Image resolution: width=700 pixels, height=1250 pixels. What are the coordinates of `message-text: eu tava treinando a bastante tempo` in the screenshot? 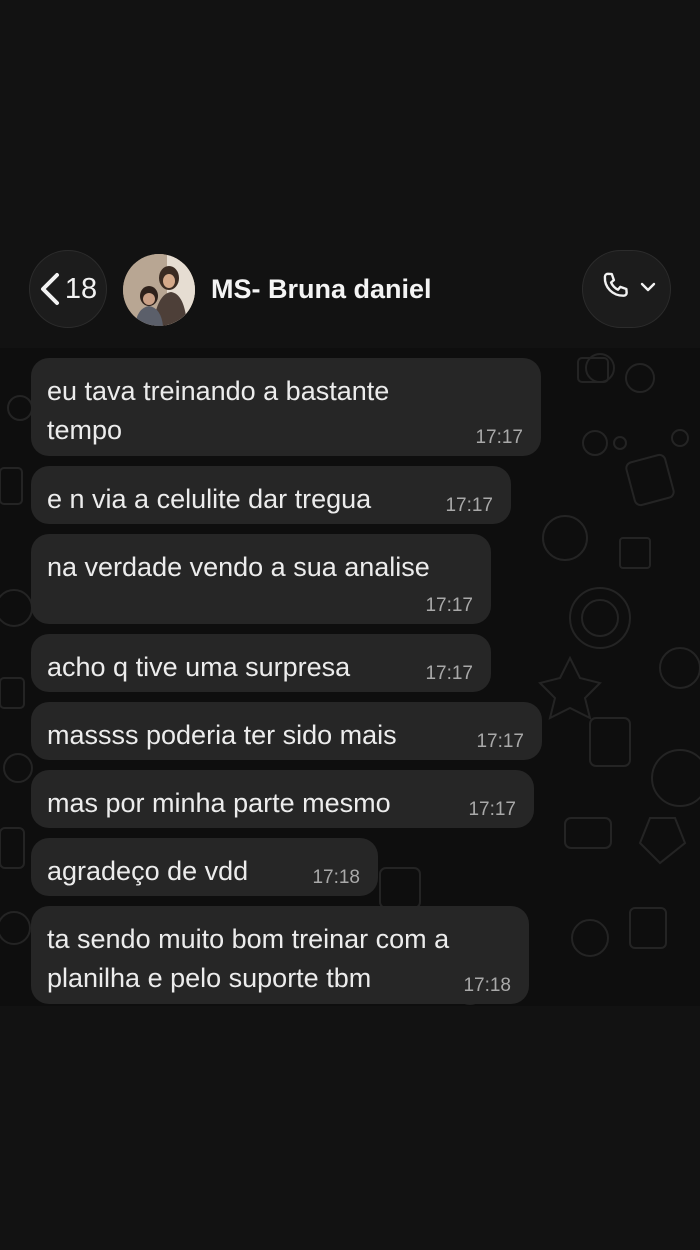 It's located at (218, 410).